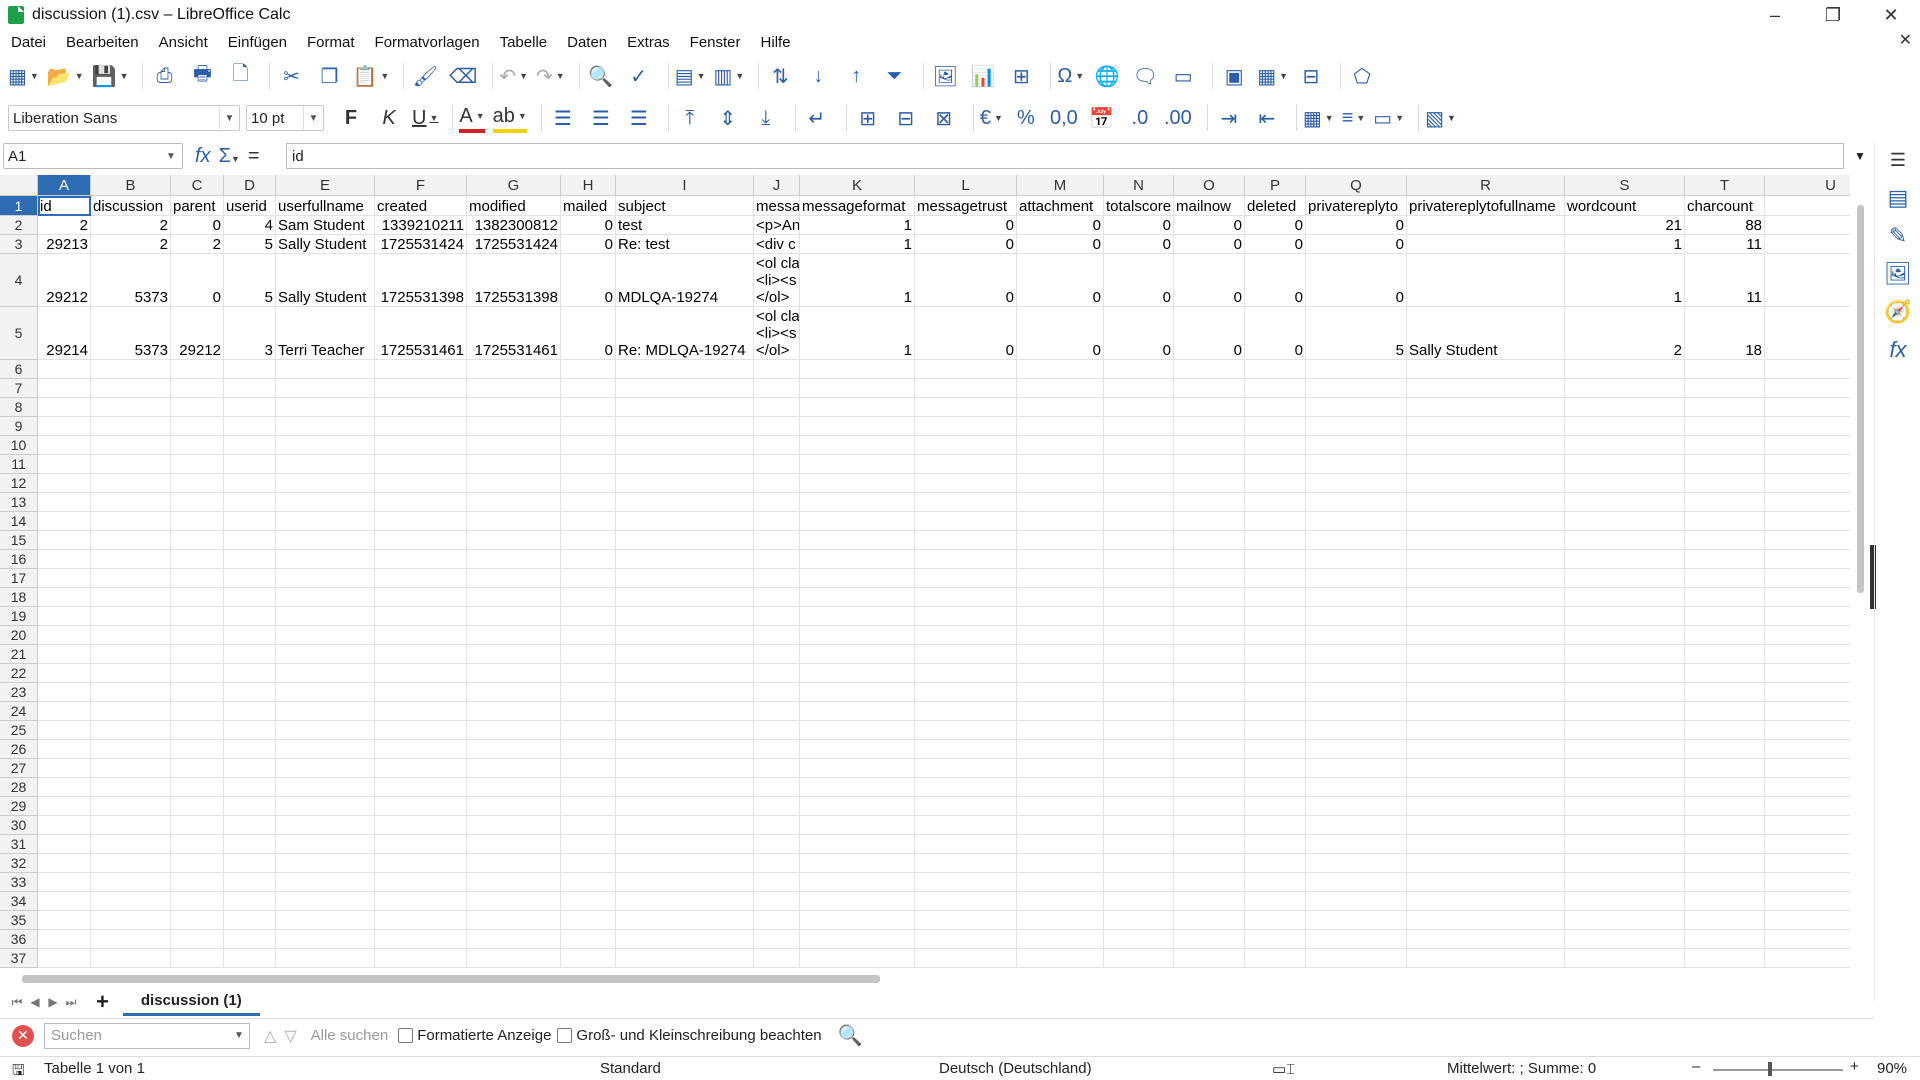 The height and width of the screenshot is (1080, 1920). I want to click on cell-e5: Terri Teacher, so click(325, 333).